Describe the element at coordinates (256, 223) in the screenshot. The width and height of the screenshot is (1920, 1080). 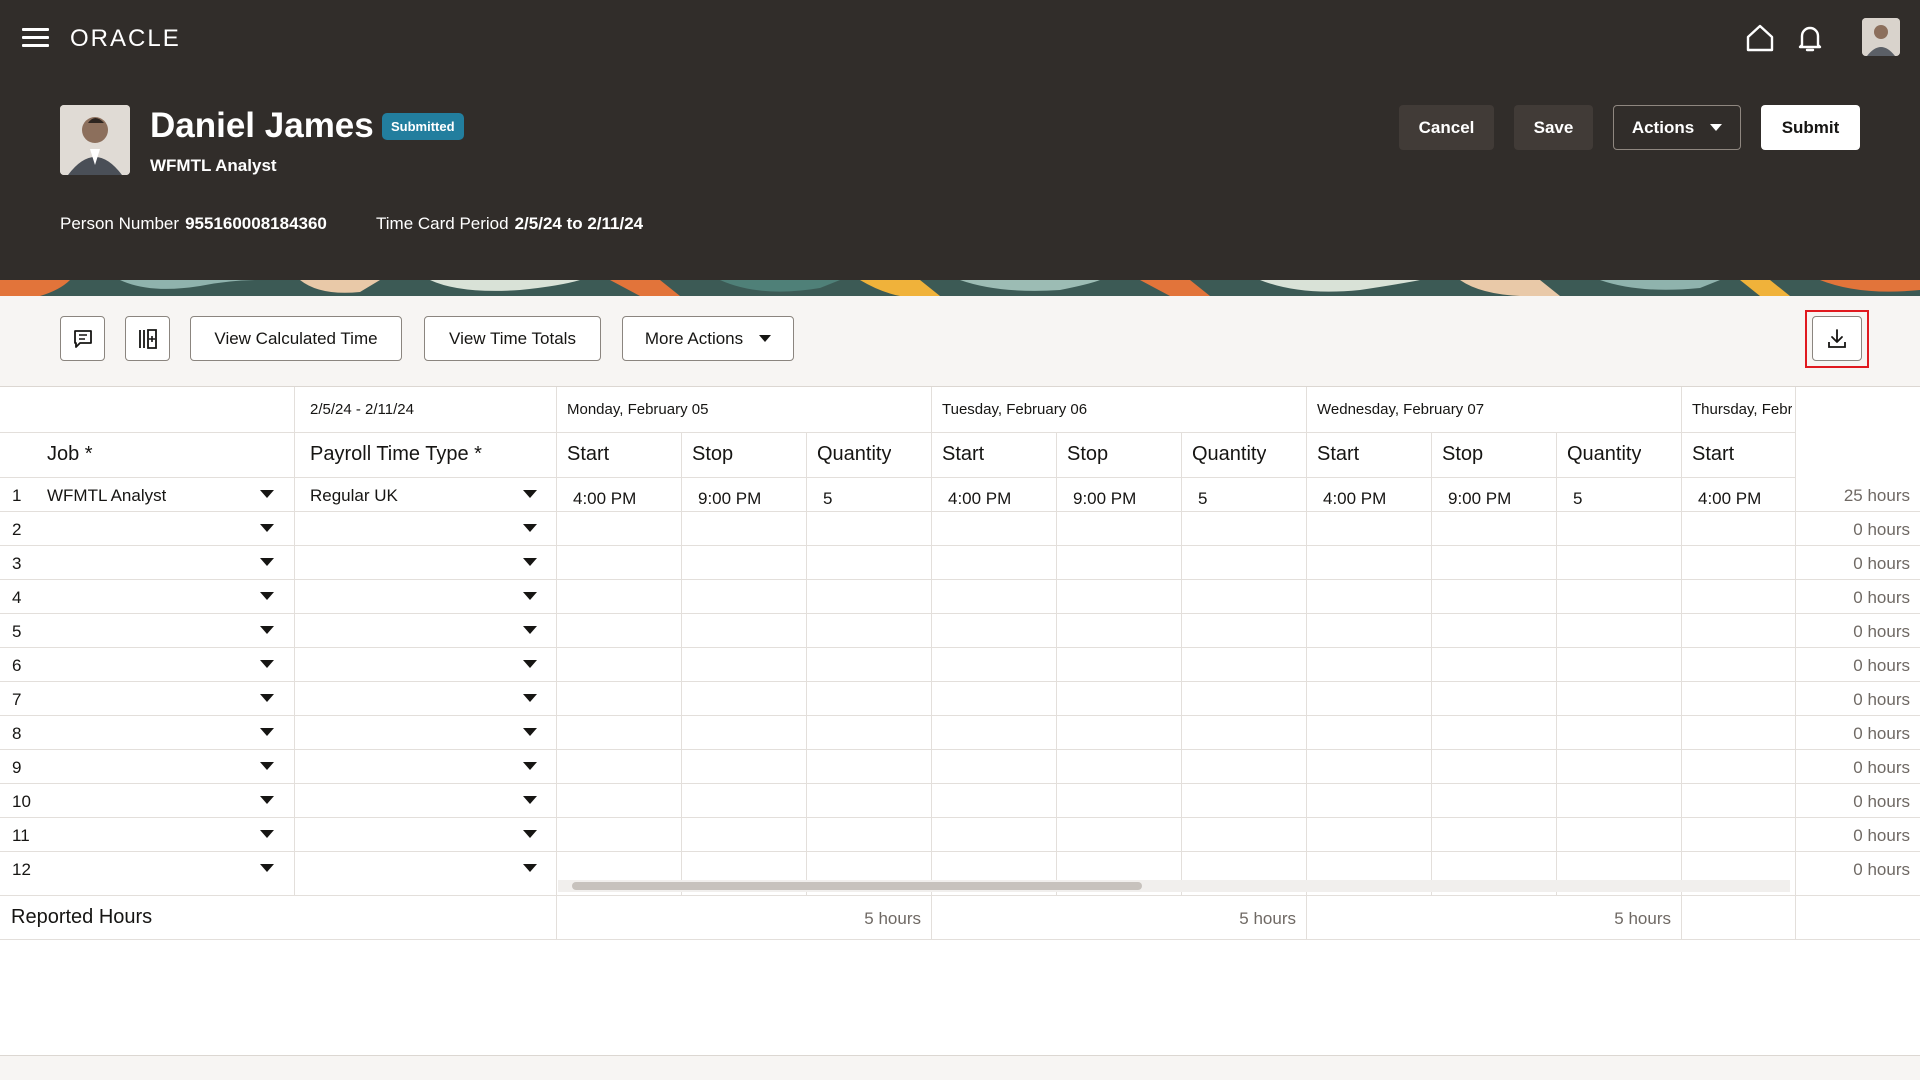
I see `person-number-value: 955160008184360` at that location.